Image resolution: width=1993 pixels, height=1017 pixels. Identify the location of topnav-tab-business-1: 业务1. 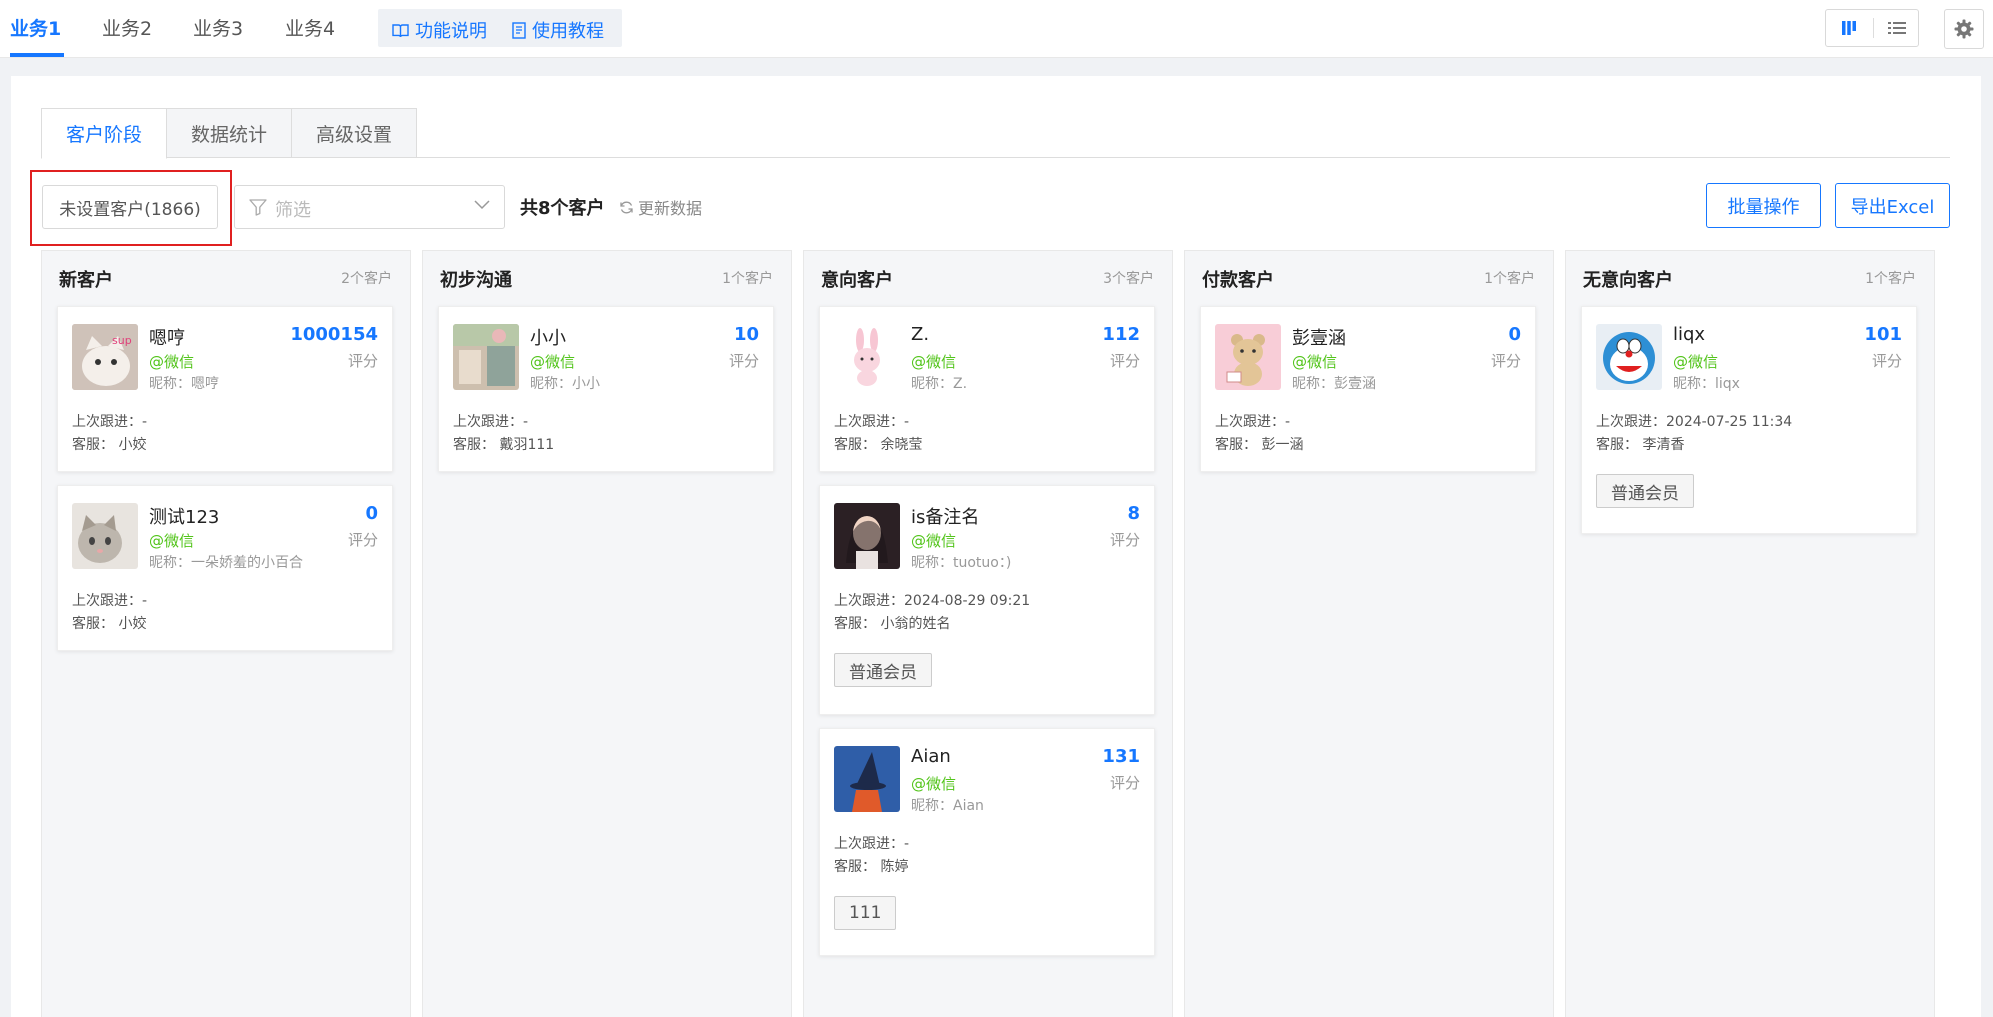
(35, 27).